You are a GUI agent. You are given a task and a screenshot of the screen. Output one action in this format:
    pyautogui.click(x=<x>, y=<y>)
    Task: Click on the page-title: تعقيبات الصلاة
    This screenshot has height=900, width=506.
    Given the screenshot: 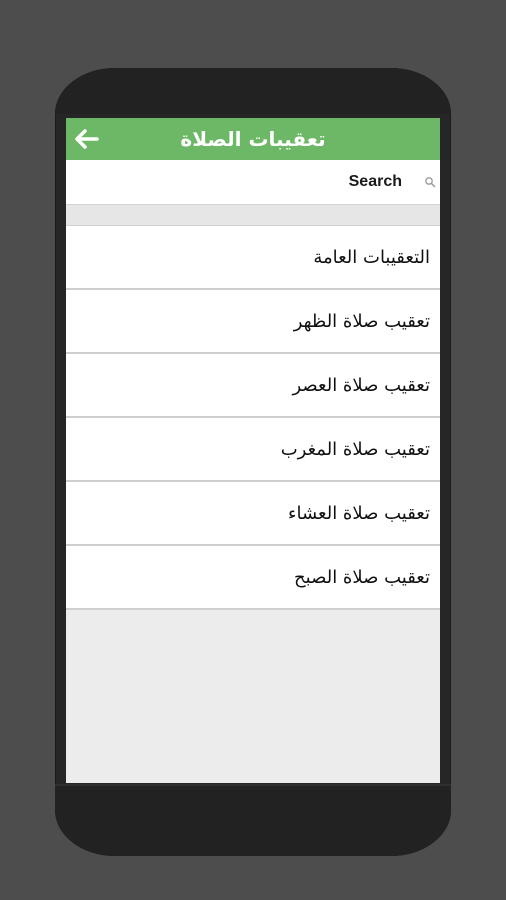 What is the action you would take?
    pyautogui.click(x=253, y=139)
    